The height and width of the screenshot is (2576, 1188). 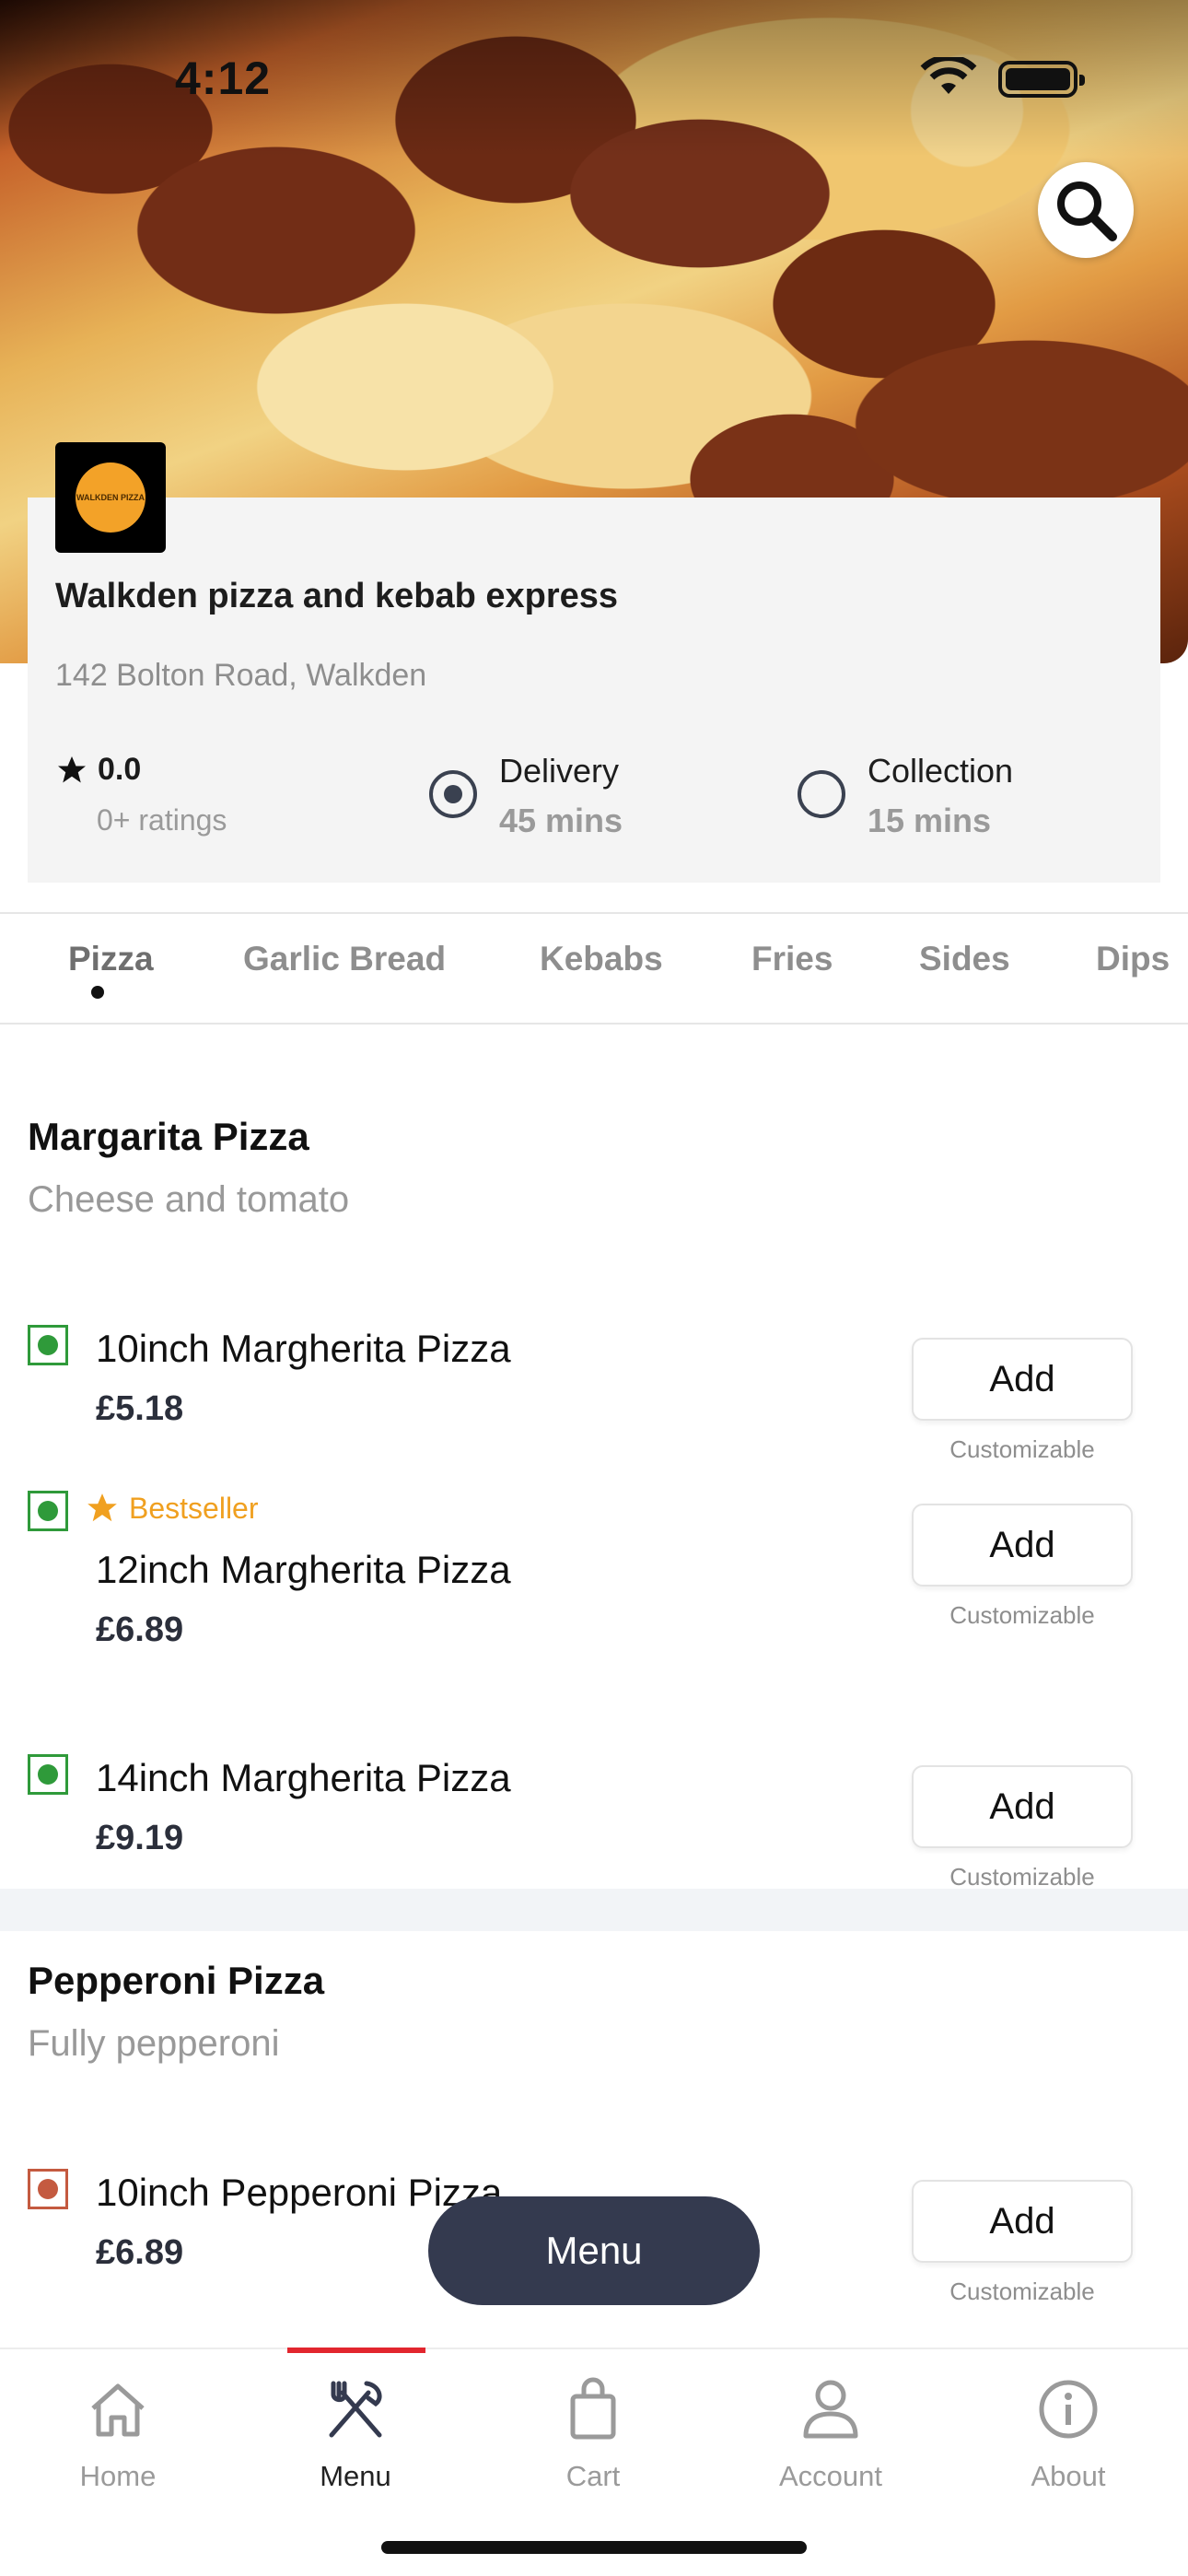 I want to click on status-time: 4:12, so click(x=223, y=78).